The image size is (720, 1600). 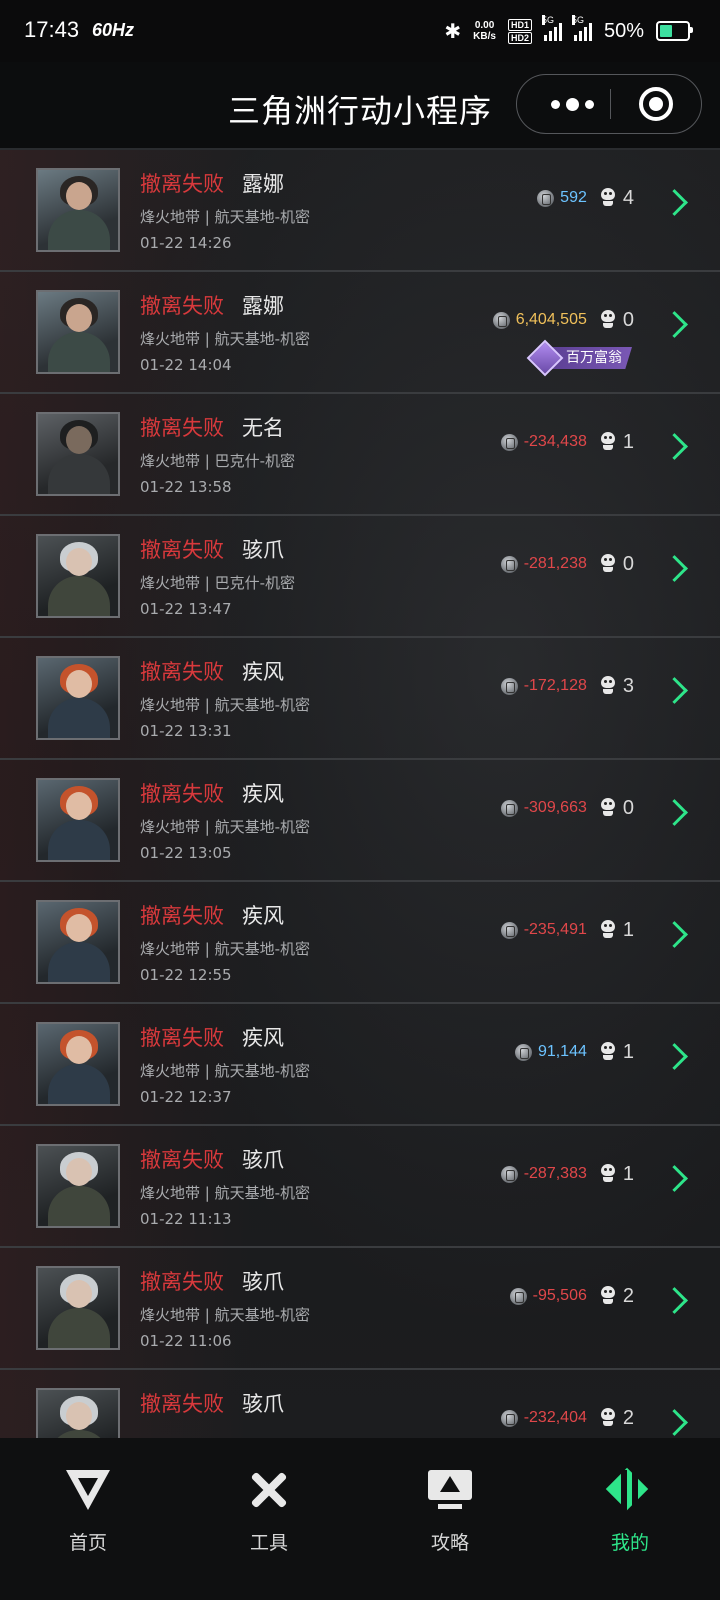 I want to click on match-stats: 592 4, so click(x=585, y=198).